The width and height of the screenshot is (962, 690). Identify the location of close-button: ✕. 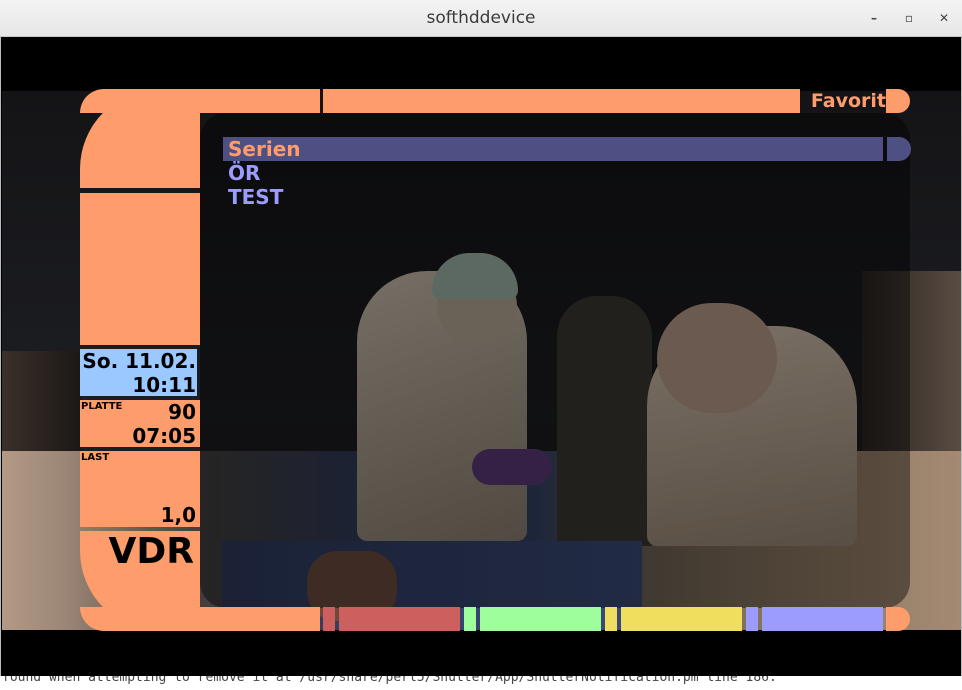
(944, 18).